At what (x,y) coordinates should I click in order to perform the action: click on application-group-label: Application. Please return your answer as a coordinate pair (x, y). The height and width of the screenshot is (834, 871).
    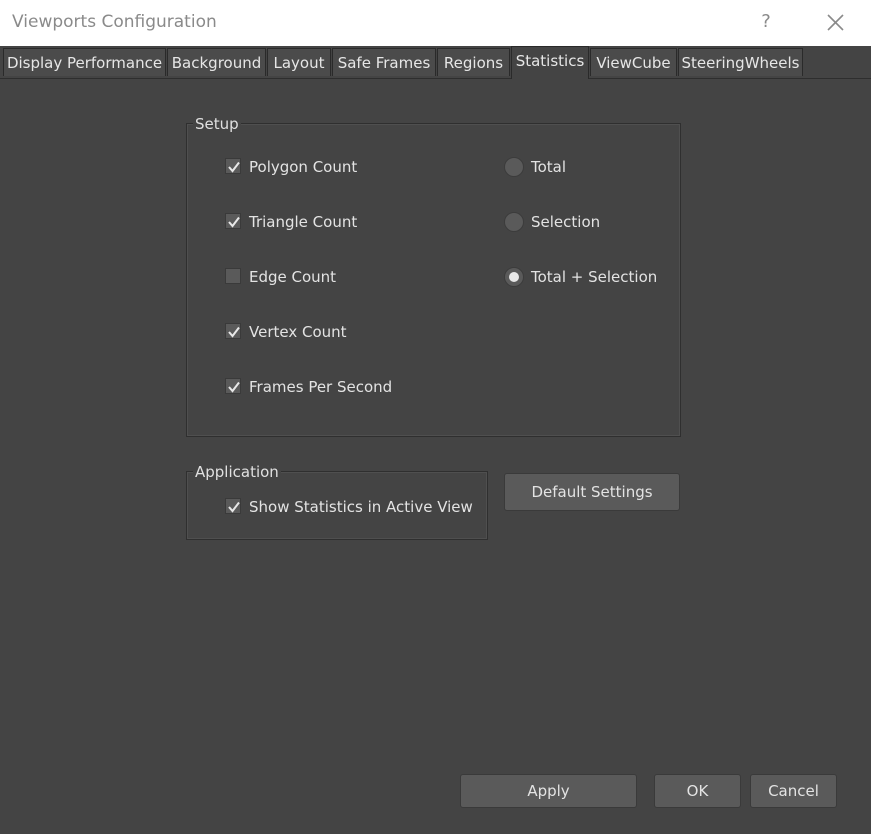
    Looking at the image, I should click on (237, 472).